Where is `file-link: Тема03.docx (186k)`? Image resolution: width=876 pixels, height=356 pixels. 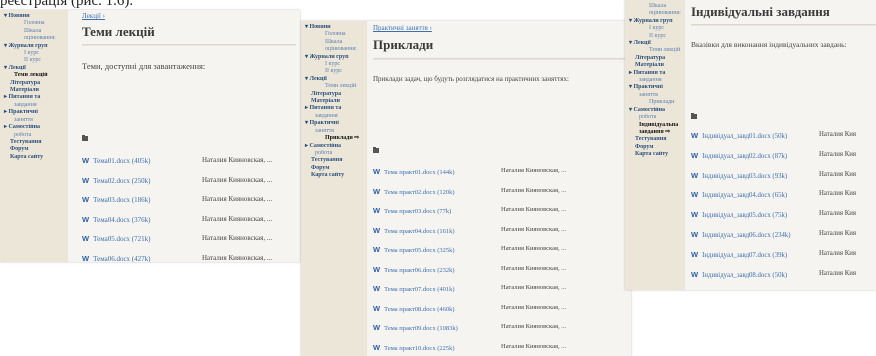
file-link: Тема03.docx (186k) is located at coordinates (121, 200).